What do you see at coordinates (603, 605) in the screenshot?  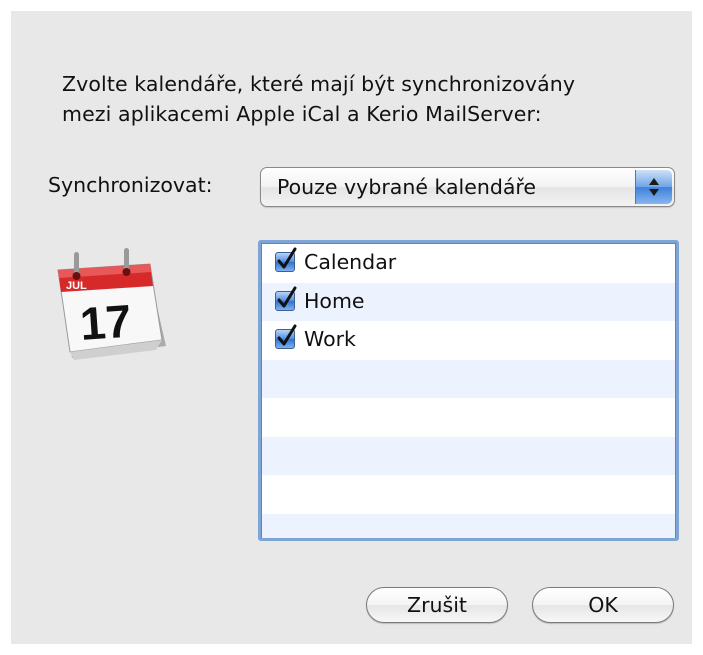 I see `ok-button: OK` at bounding box center [603, 605].